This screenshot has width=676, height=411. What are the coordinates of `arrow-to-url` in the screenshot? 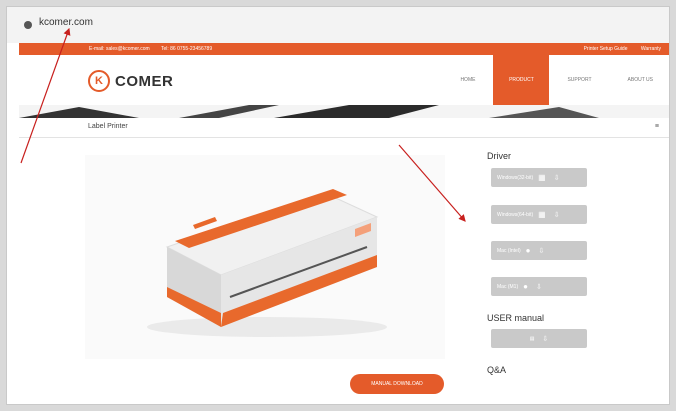 It's located at (45, 95).